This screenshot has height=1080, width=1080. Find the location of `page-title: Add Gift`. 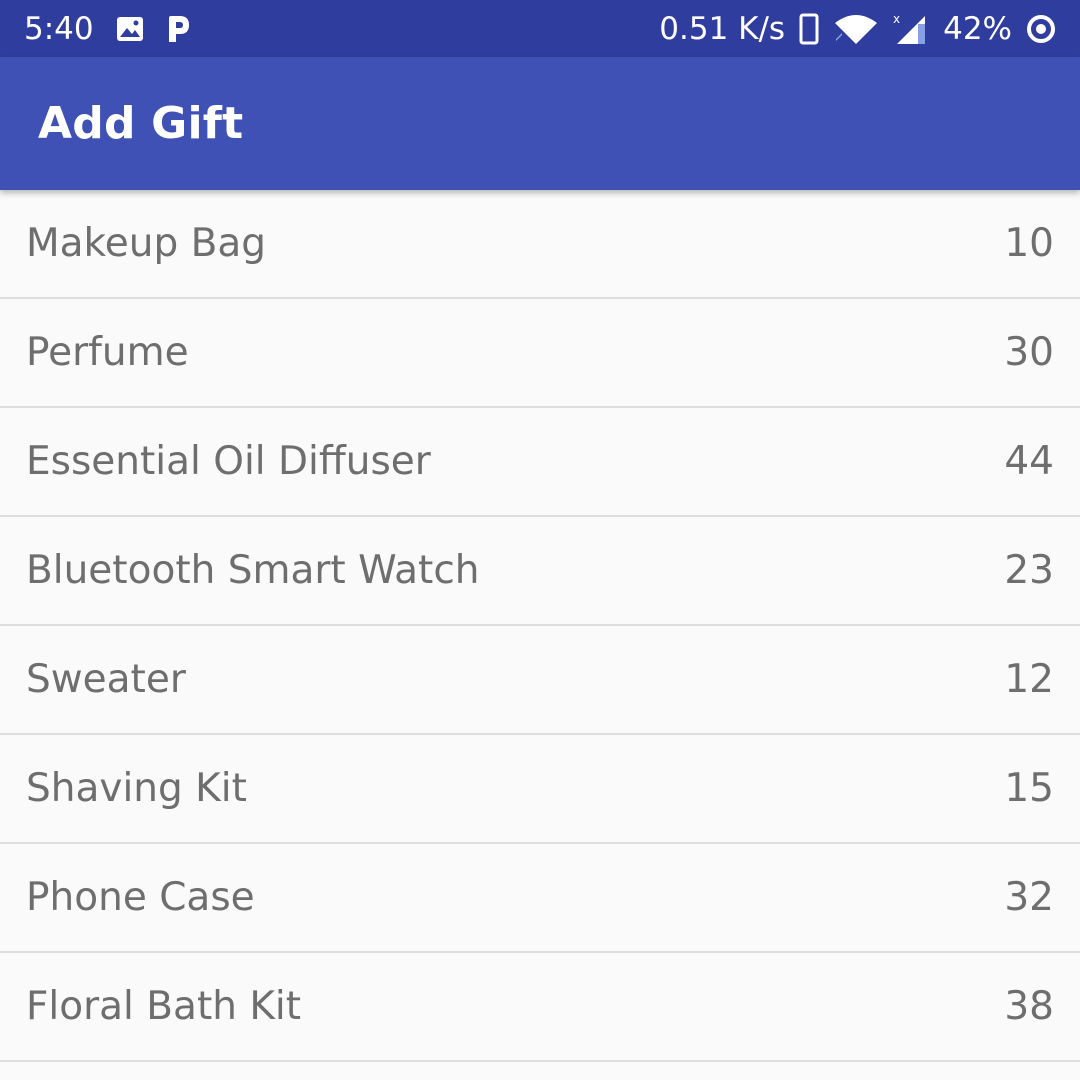

page-title: Add Gift is located at coordinates (141, 123).